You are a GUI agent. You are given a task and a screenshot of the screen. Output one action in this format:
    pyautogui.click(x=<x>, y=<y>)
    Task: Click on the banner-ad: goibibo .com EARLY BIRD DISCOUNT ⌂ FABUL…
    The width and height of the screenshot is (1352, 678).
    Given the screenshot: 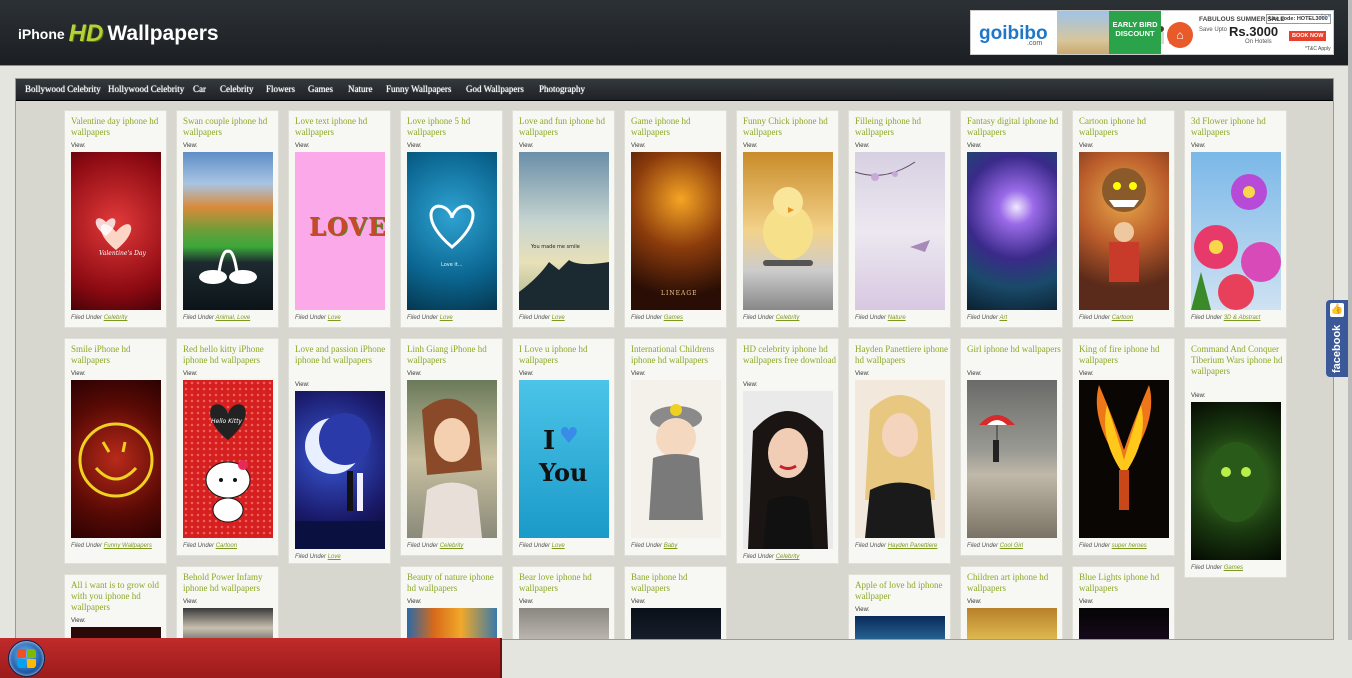 What is the action you would take?
    pyautogui.click(x=1152, y=32)
    